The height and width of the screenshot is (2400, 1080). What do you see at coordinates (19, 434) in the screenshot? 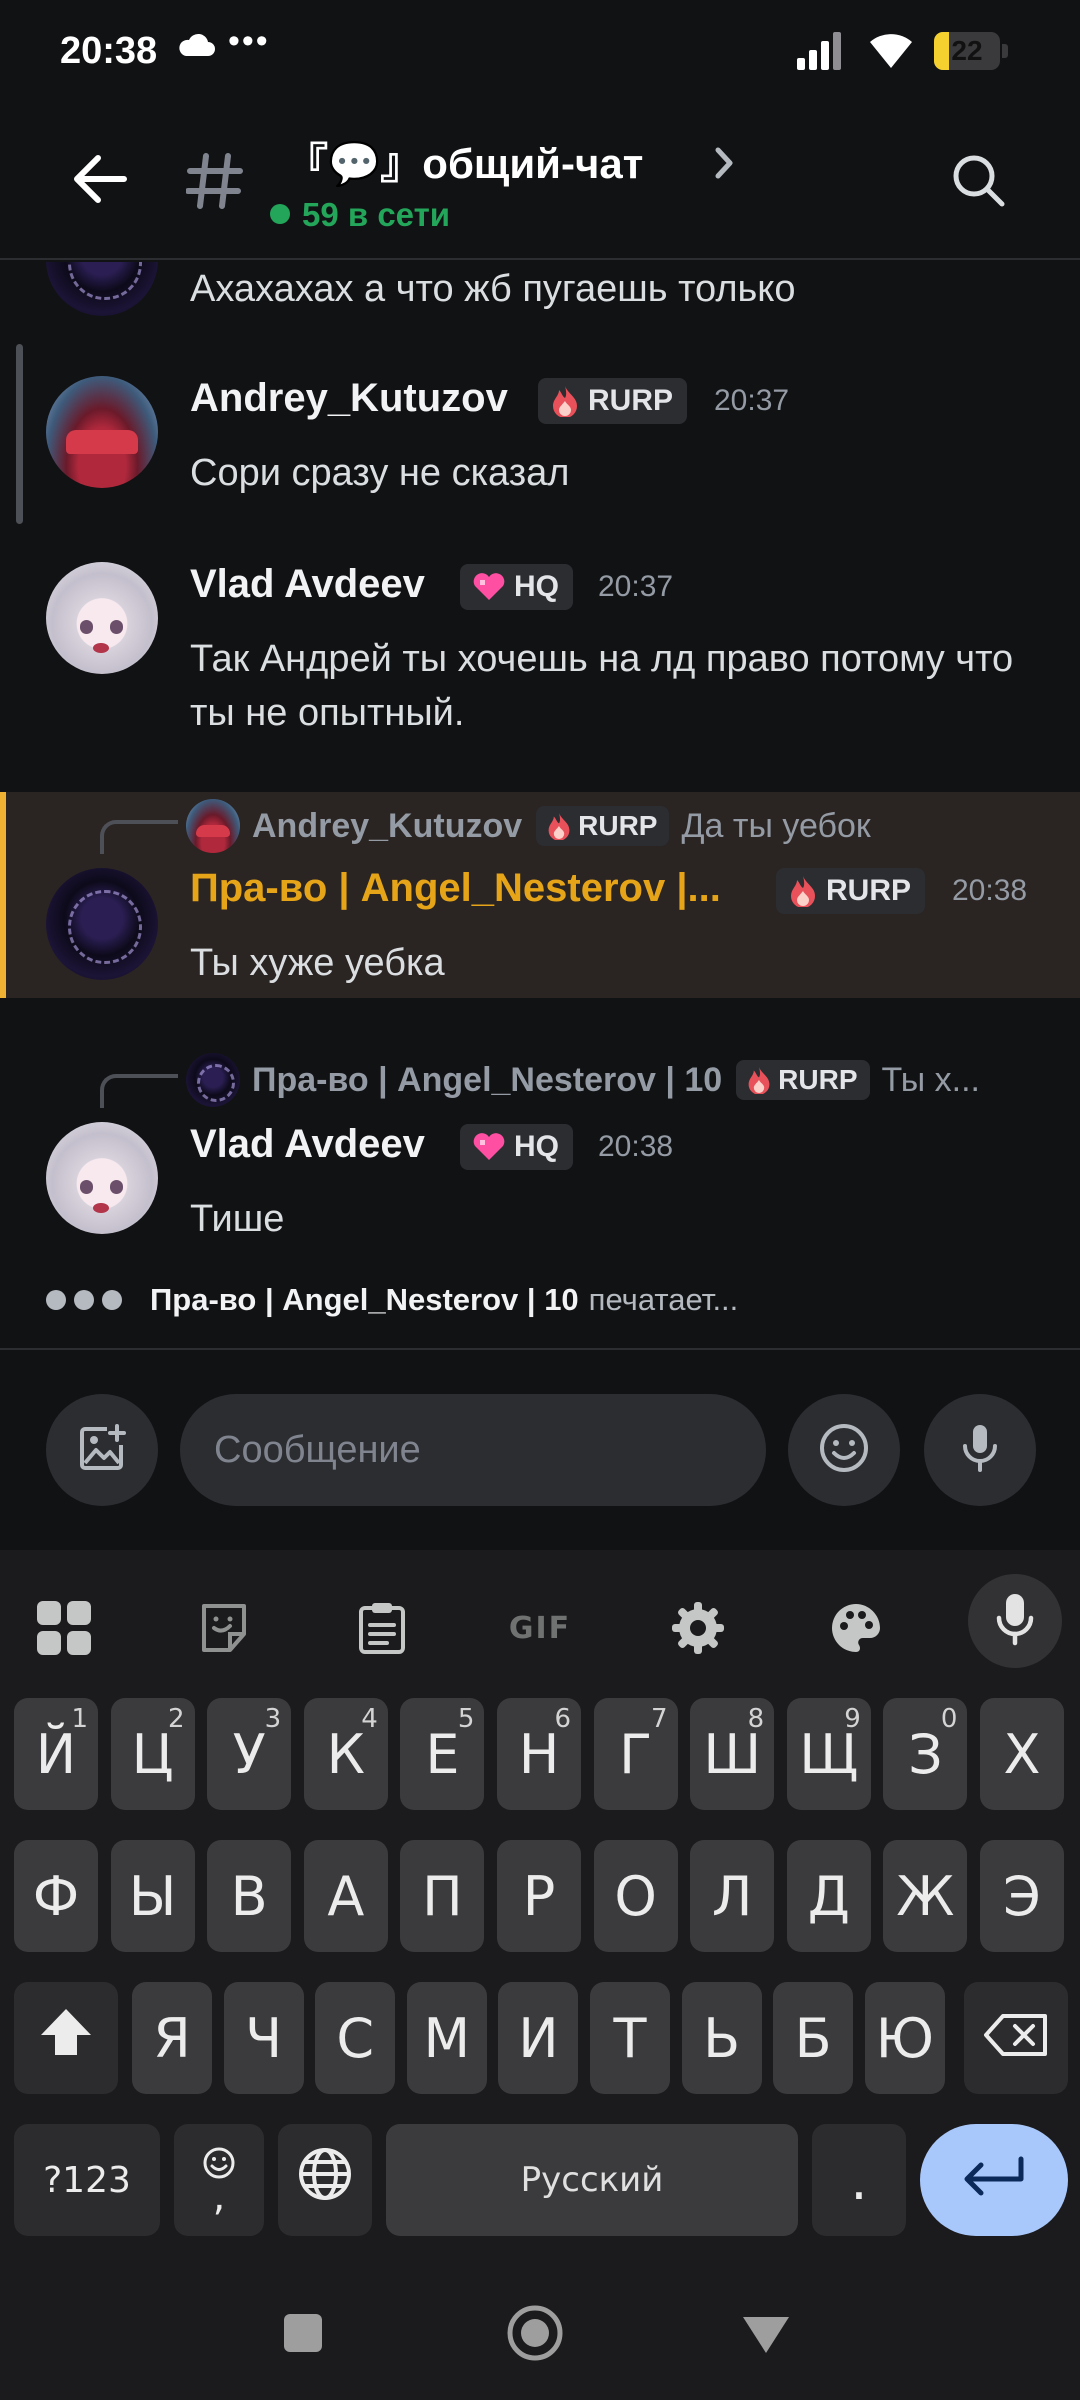
I see `scrollbar` at bounding box center [19, 434].